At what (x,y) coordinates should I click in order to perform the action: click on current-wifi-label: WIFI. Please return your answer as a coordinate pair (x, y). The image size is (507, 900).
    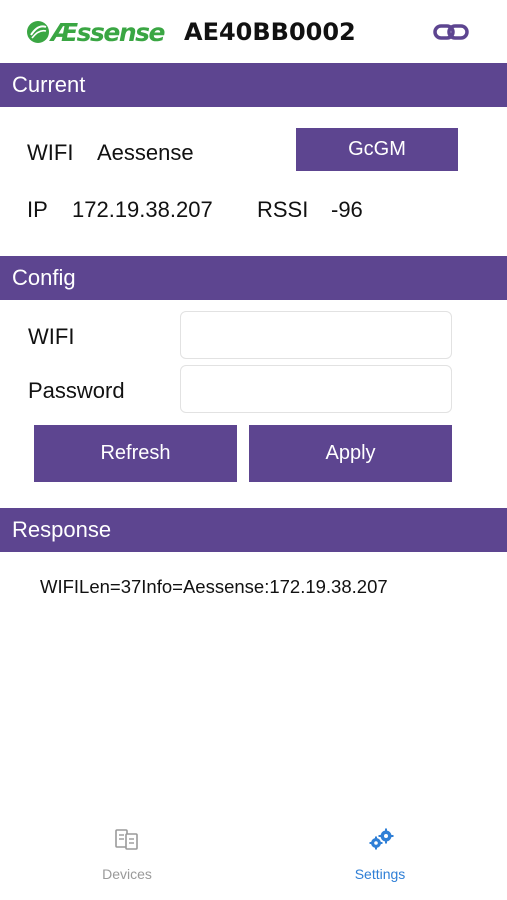
    Looking at the image, I should click on (50, 152).